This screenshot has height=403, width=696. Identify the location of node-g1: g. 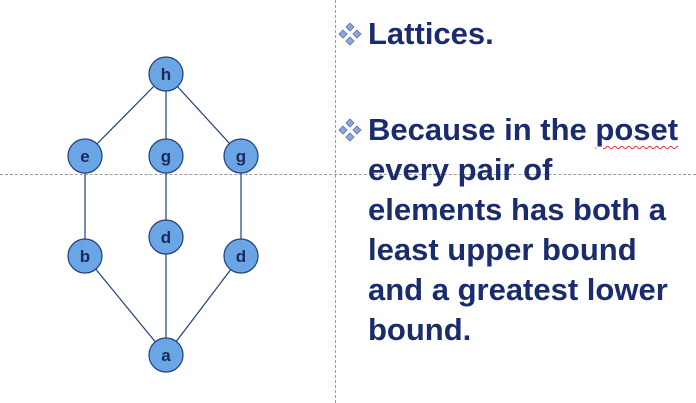
(166, 156).